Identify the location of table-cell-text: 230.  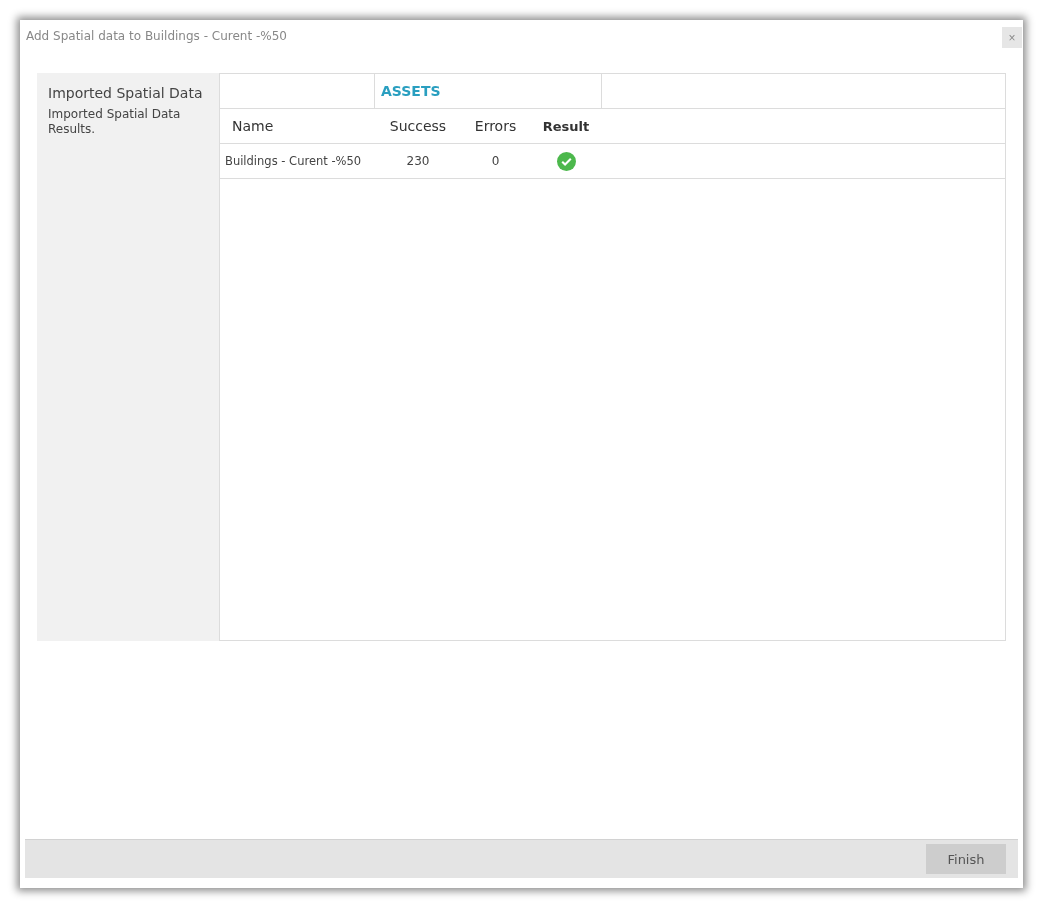
(418, 161).